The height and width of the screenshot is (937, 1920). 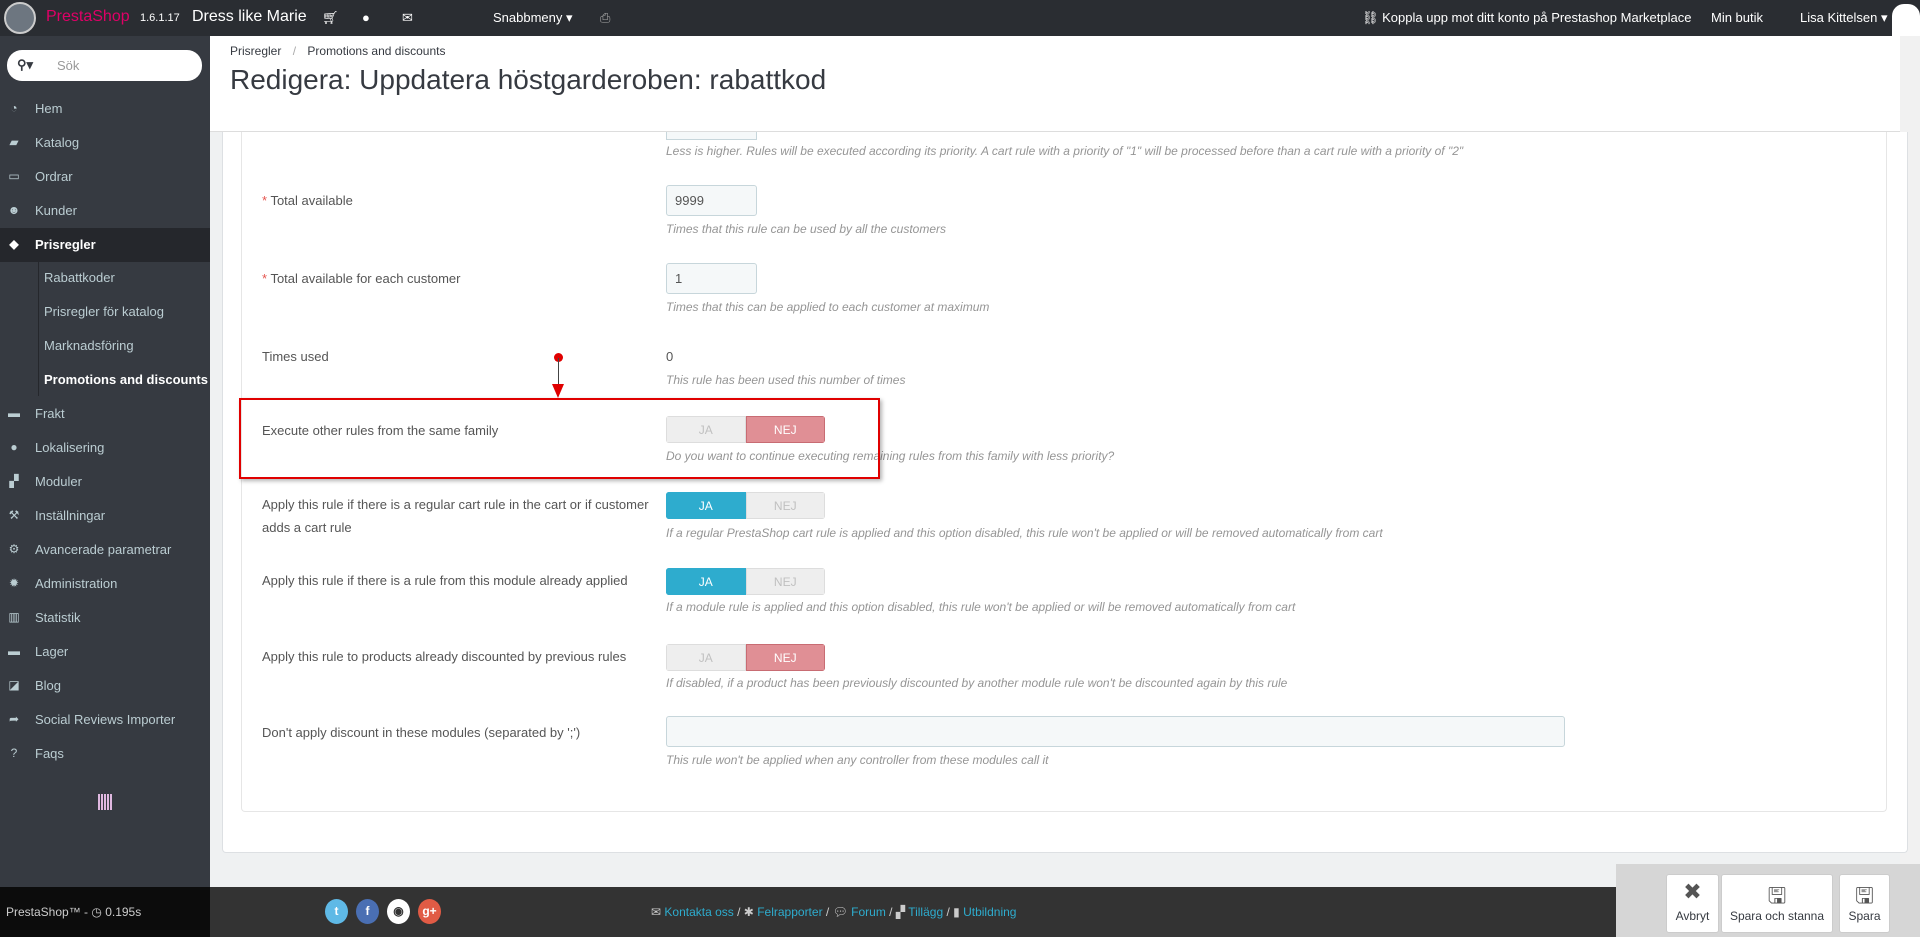 I want to click on users-icon: ☻, so click(x=14, y=210).